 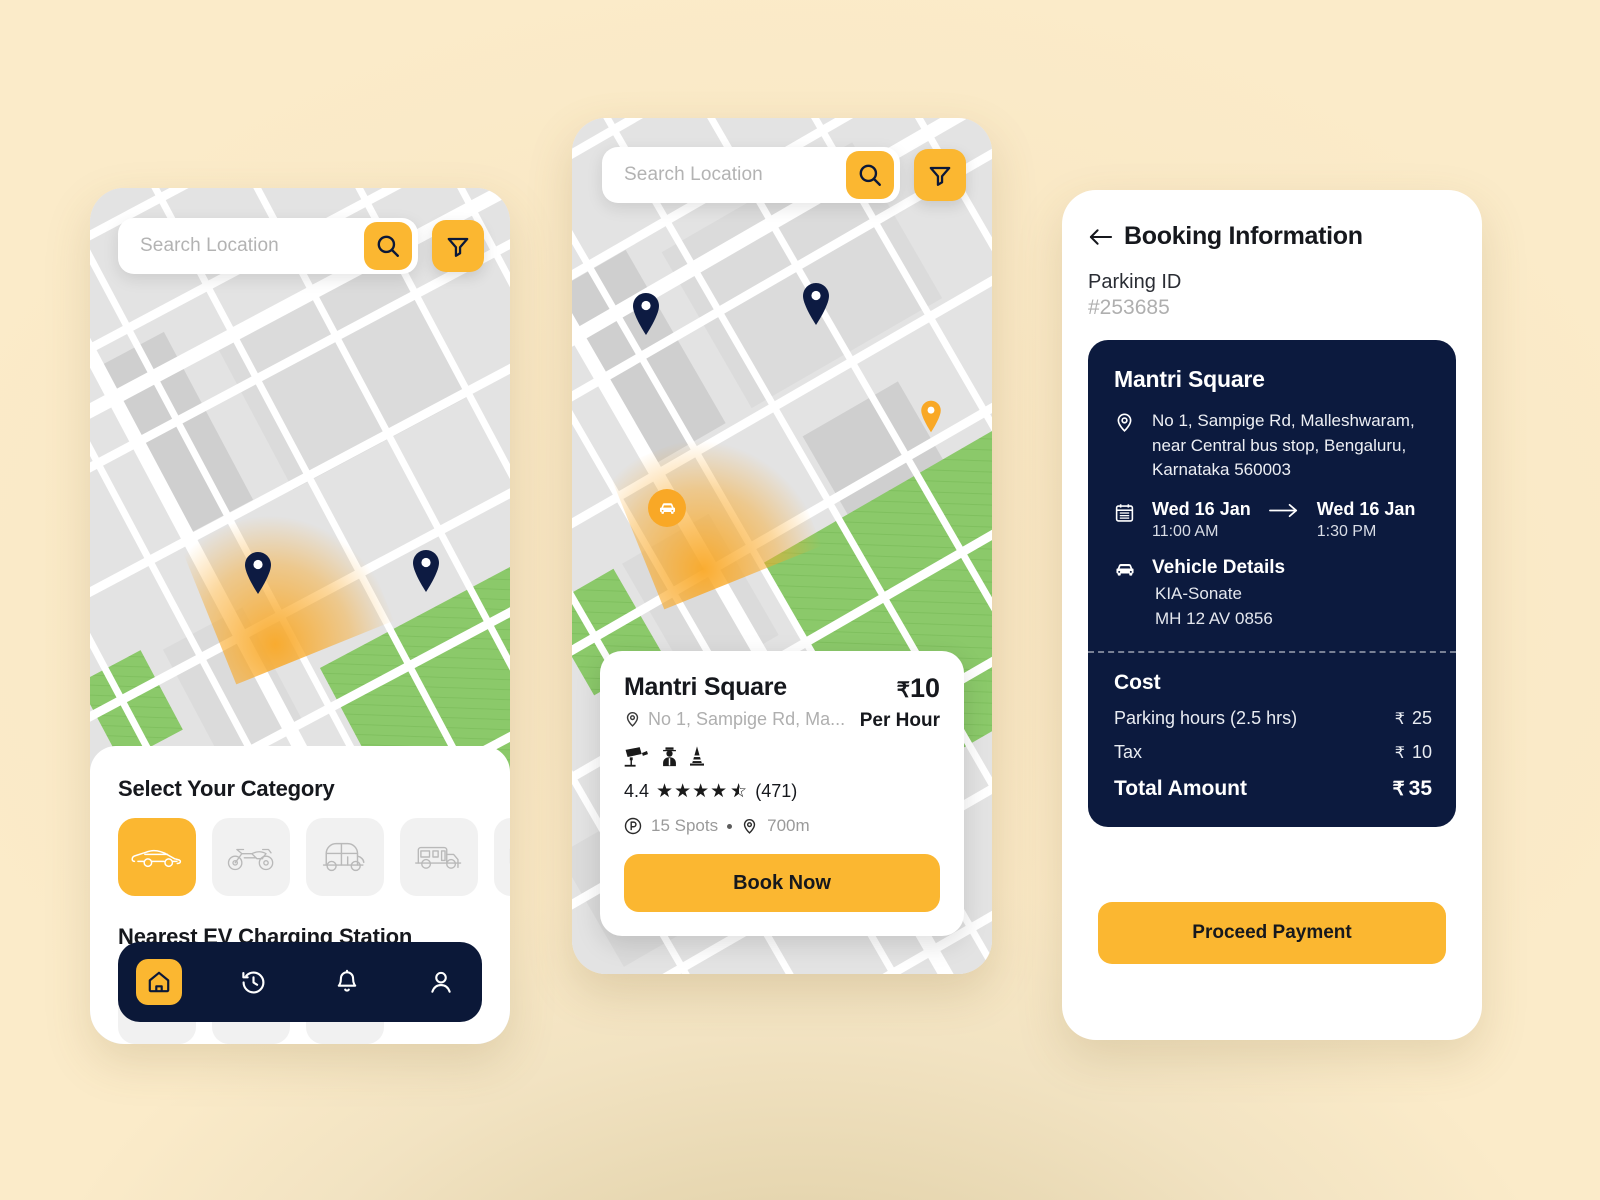 What do you see at coordinates (1219, 567) in the screenshot?
I see `vehicle-details-title: Vehicle Details` at bounding box center [1219, 567].